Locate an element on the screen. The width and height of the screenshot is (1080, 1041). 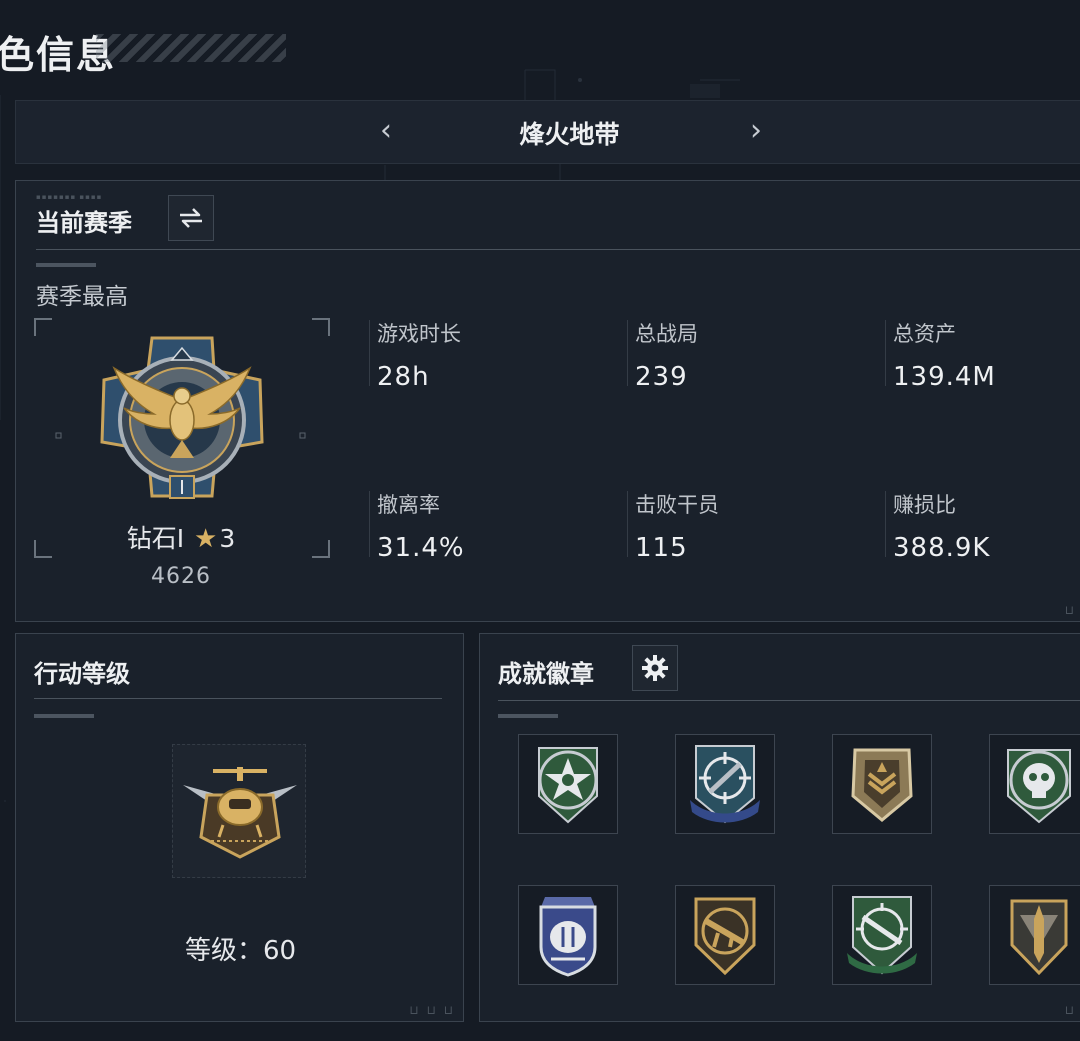
green-star-badge-icon is located at coordinates (568, 785).